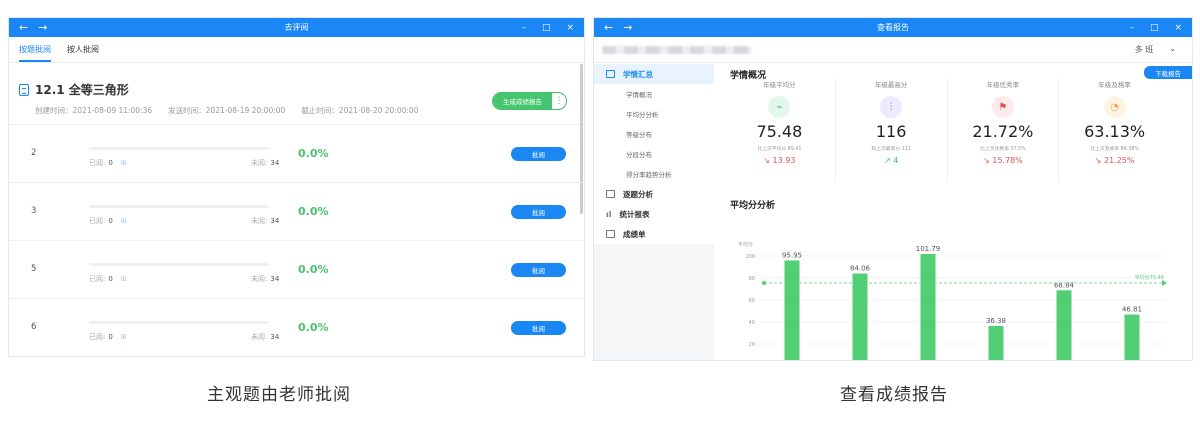 The height and width of the screenshot is (433, 1200). Describe the element at coordinates (296, 270) in the screenshot. I see `question-row: 5 已阅: 0 ⊞ 未阅: 34 0.0% 批阅` at that location.